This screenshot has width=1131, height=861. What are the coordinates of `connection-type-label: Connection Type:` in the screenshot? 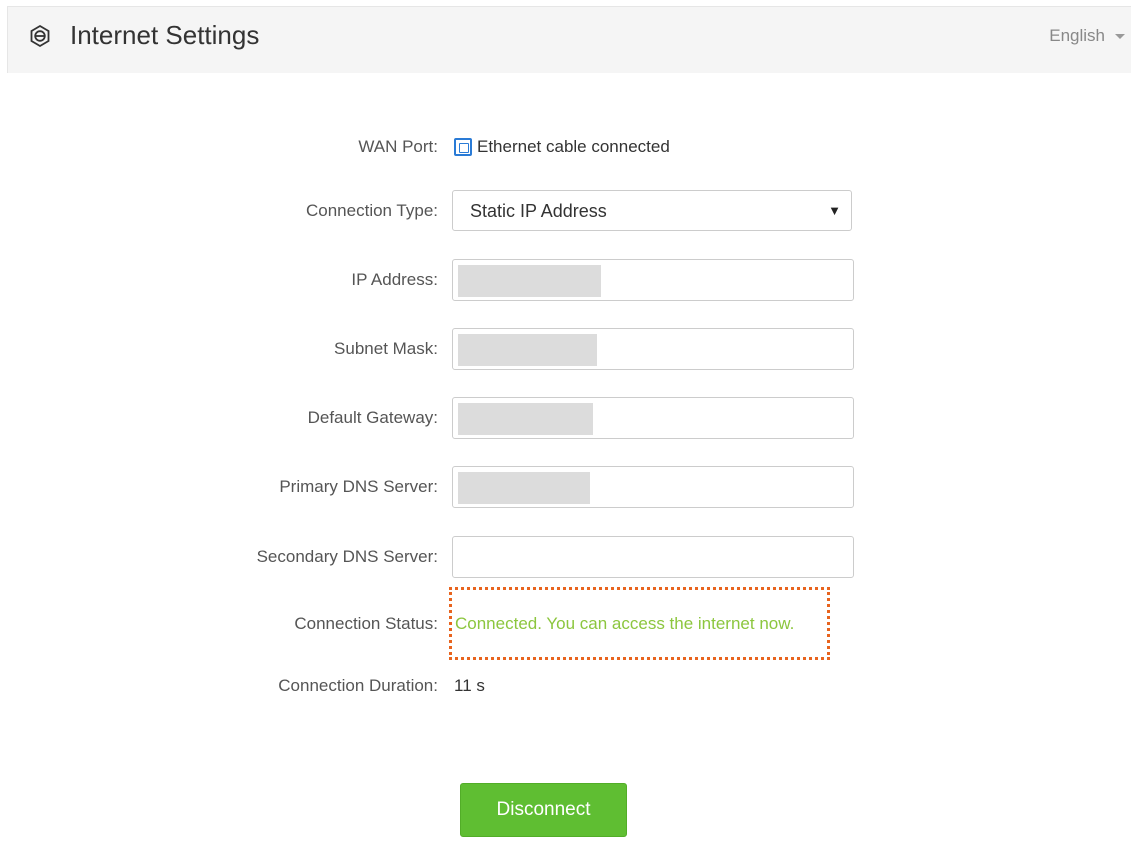 It's located at (372, 210).